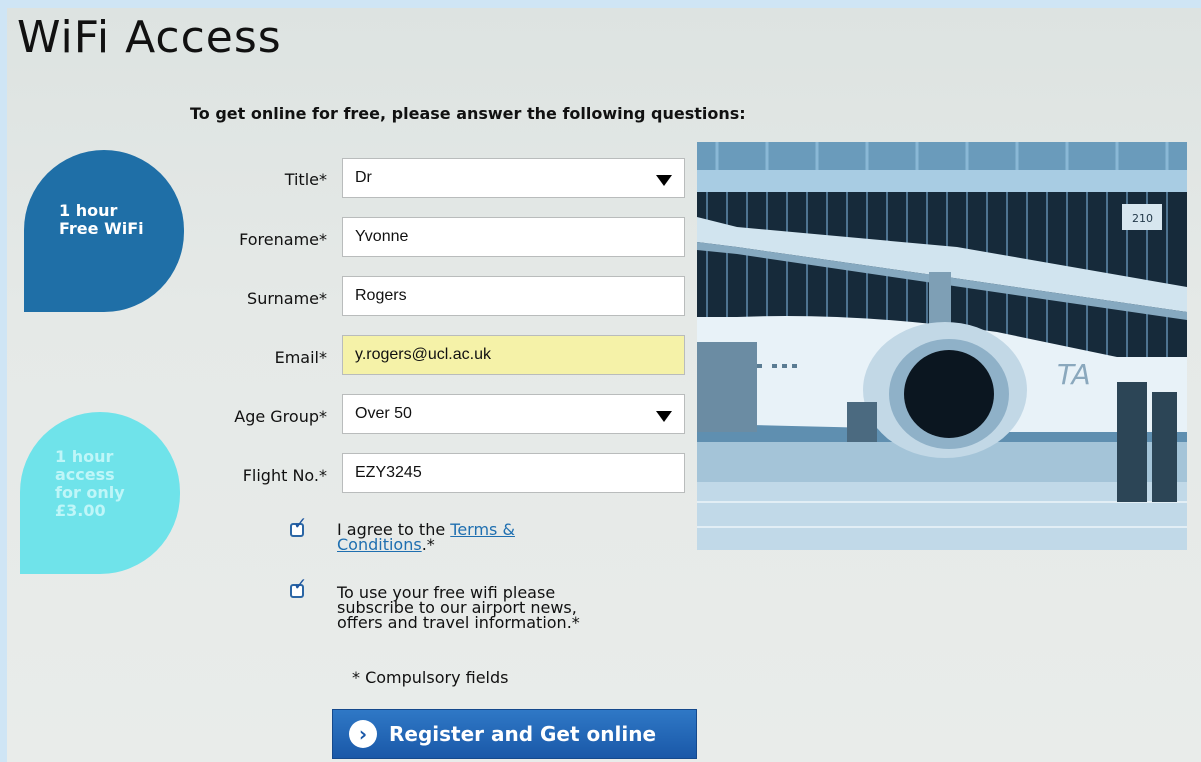 This screenshot has height=762, width=1201. What do you see at coordinates (80, 510) in the screenshot?
I see `paid-promo-line4: £3.00` at bounding box center [80, 510].